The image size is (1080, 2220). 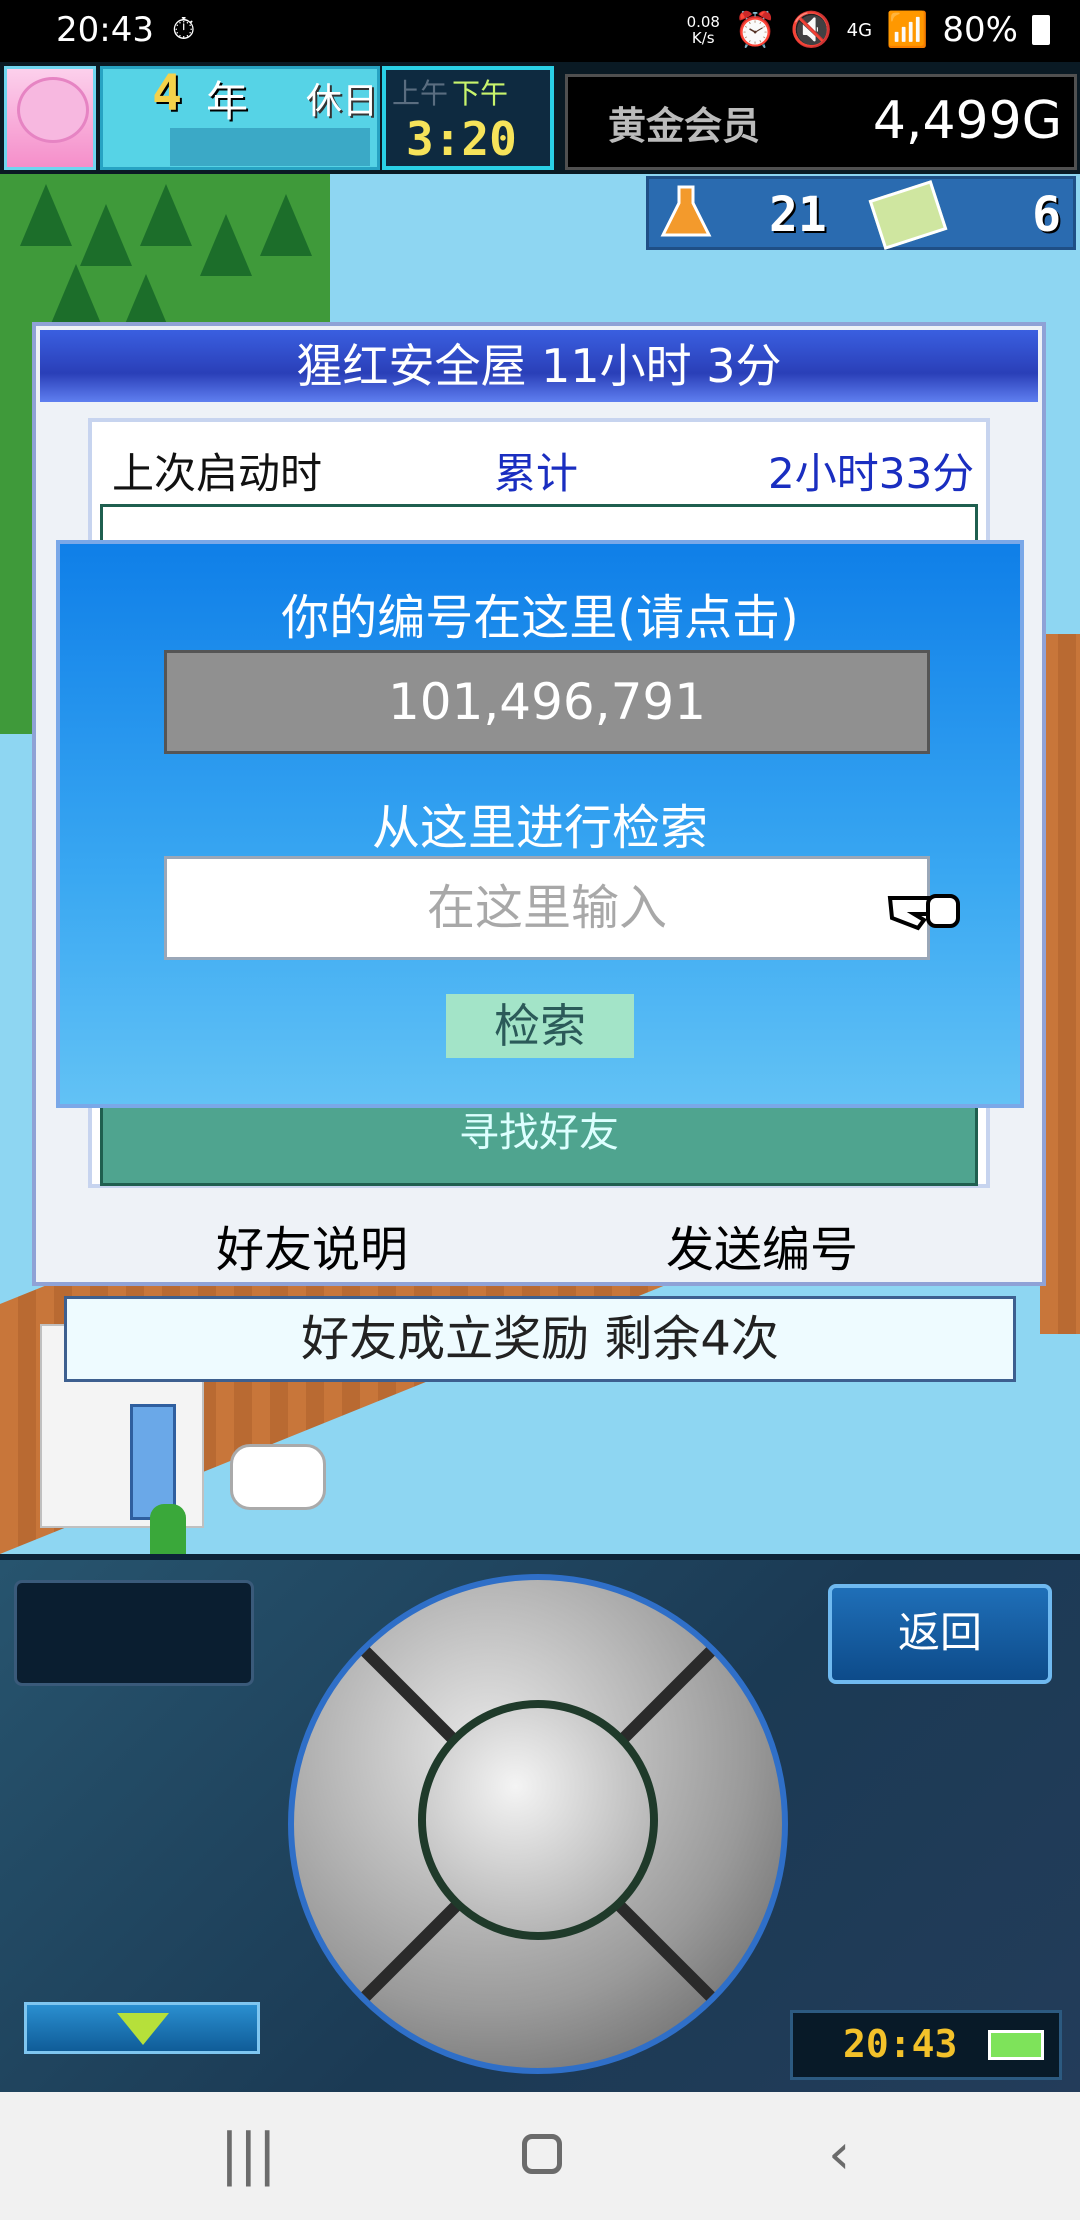 I want to click on pm-label: 下午, so click(x=480, y=93).